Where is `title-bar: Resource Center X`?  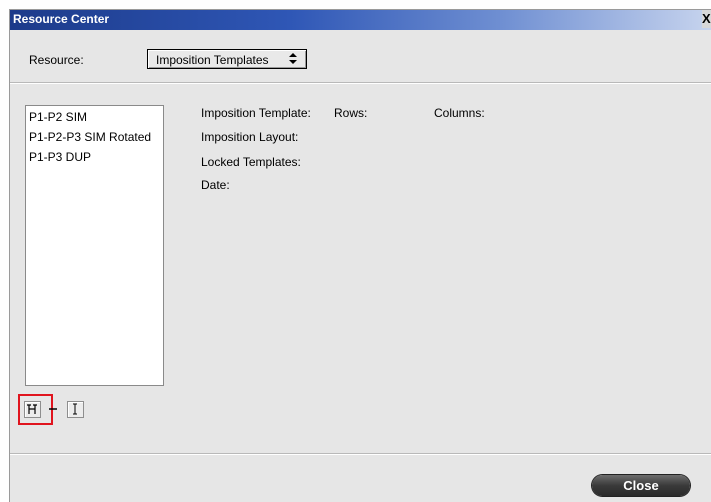 title-bar: Resource Center X is located at coordinates (360, 20).